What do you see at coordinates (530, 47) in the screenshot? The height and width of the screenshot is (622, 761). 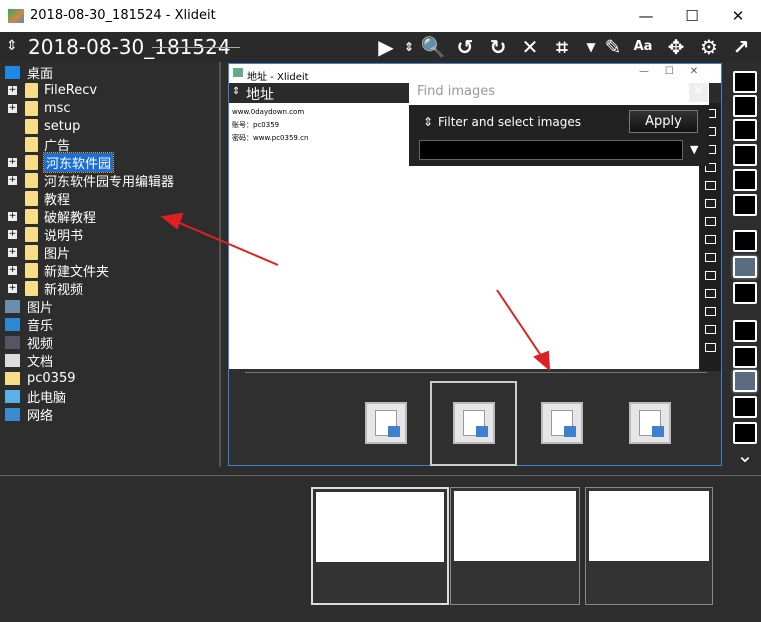 I see `close-icon: ✕` at bounding box center [530, 47].